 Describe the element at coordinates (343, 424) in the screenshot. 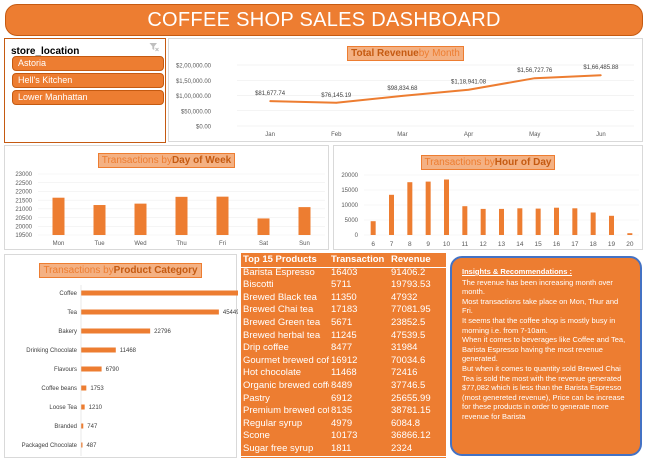

I see `table-row: Regular syrup 4979 6084.8` at that location.